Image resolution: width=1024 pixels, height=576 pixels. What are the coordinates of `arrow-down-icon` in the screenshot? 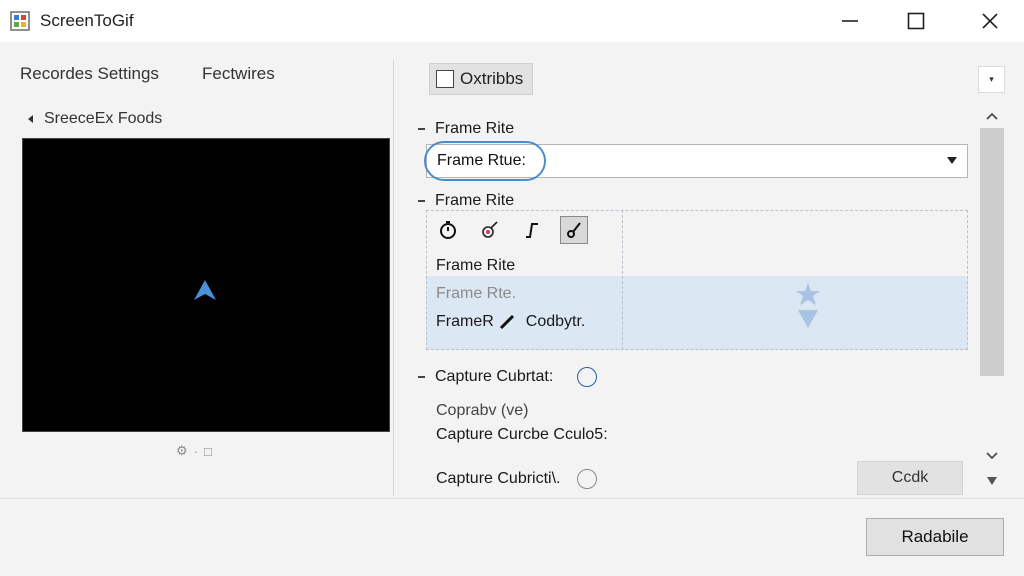 It's located at (808, 319).